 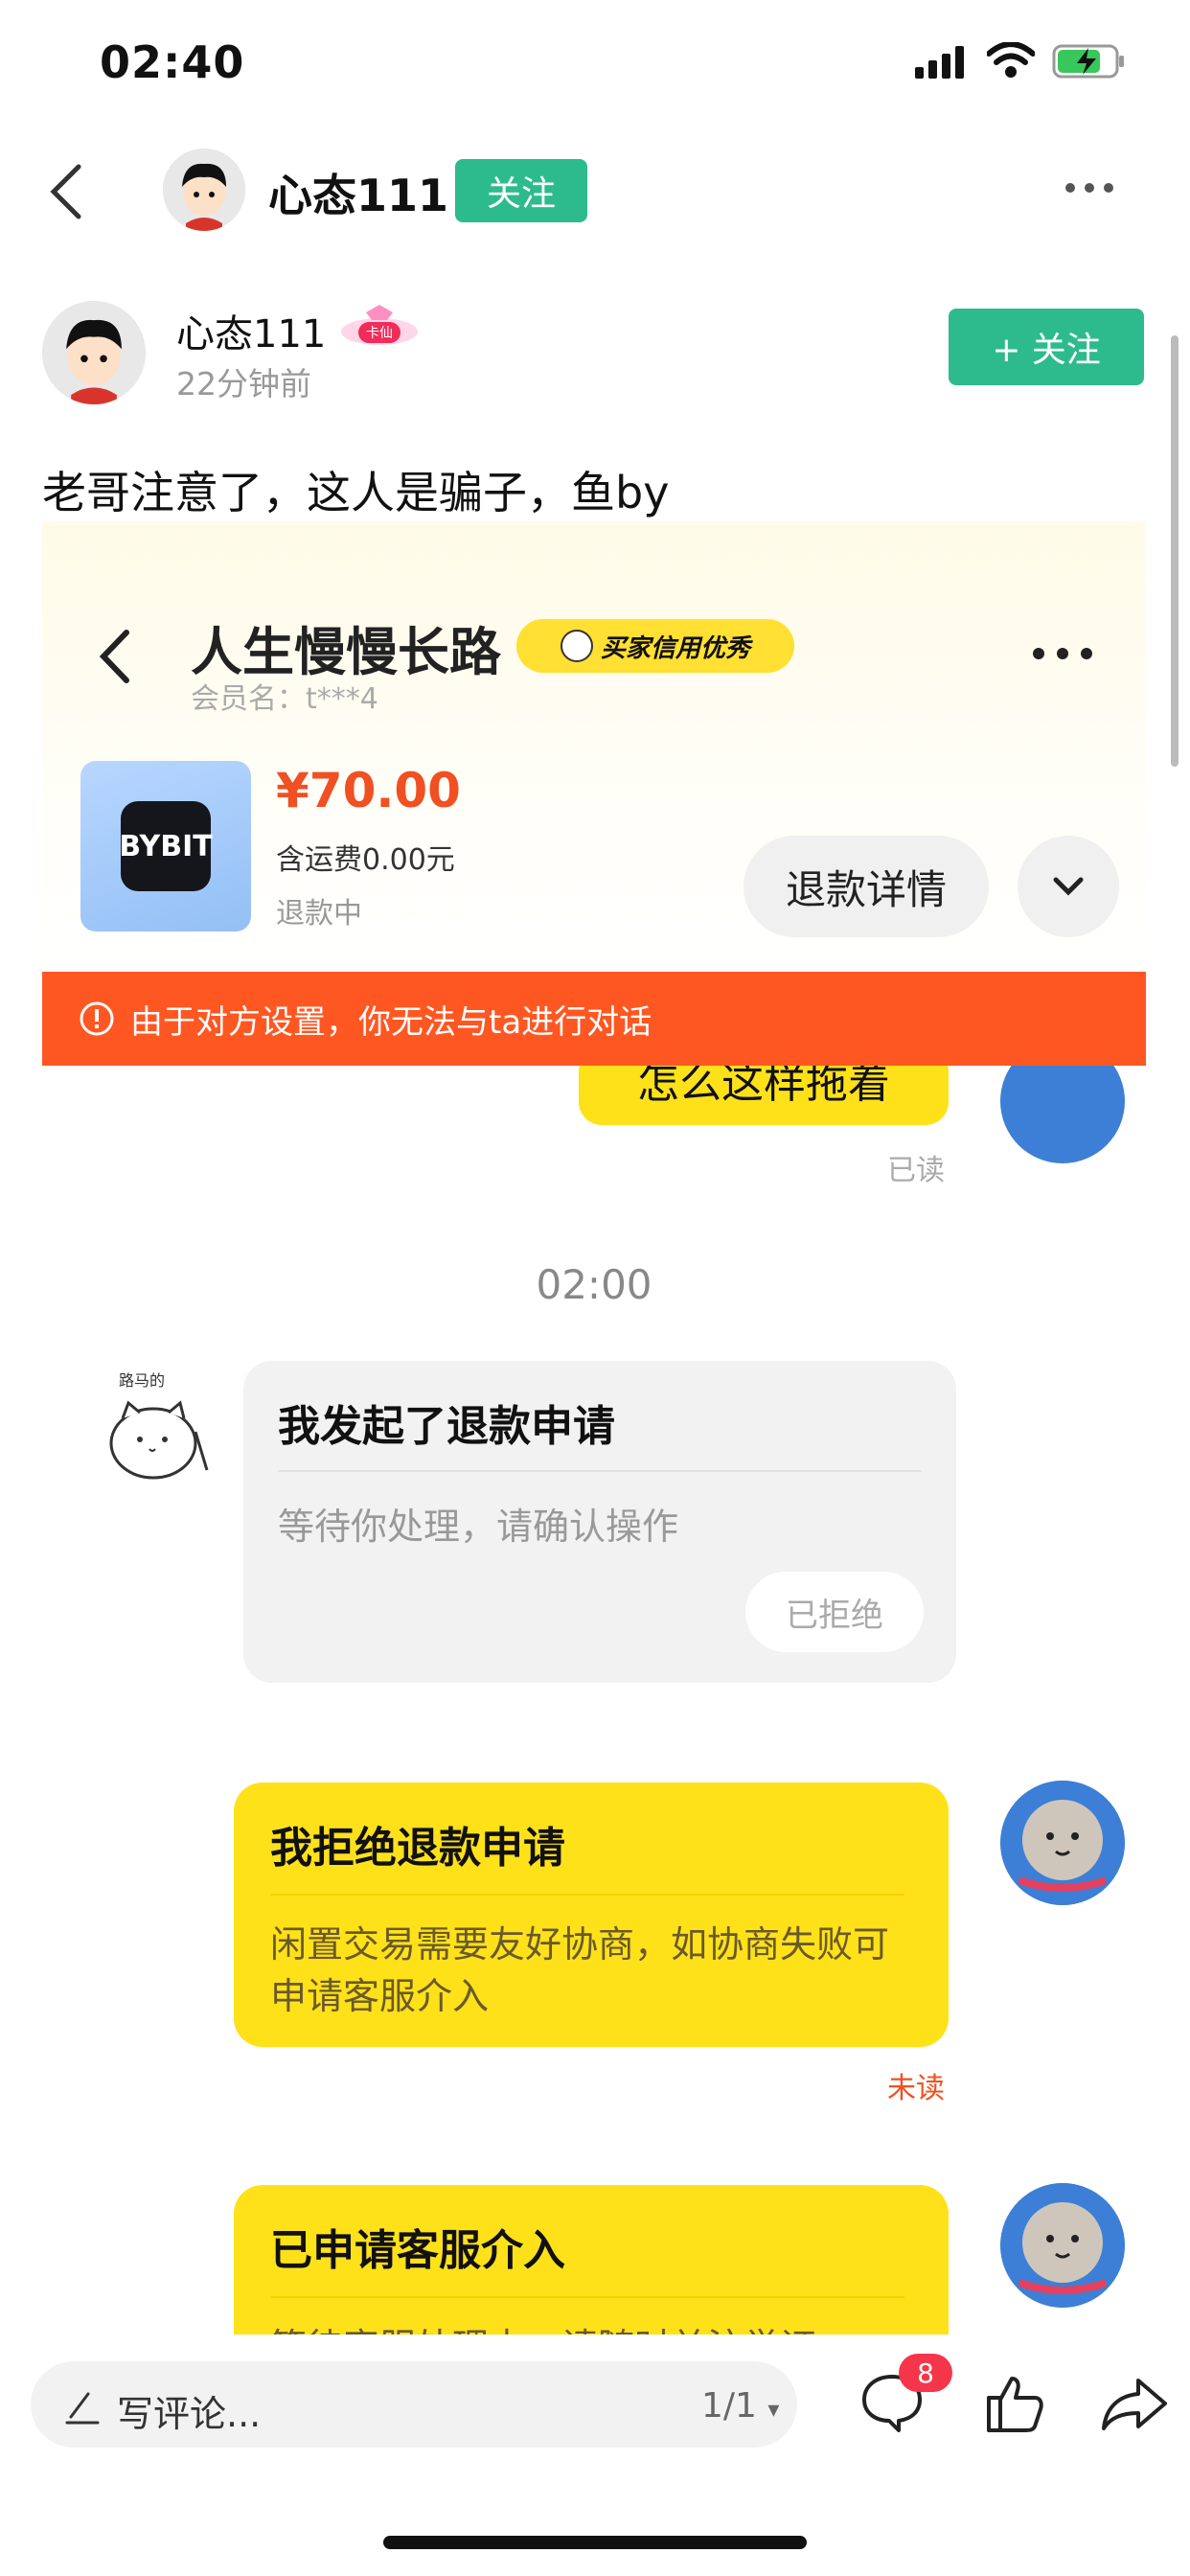 I want to click on more-icon, so click(x=1090, y=187).